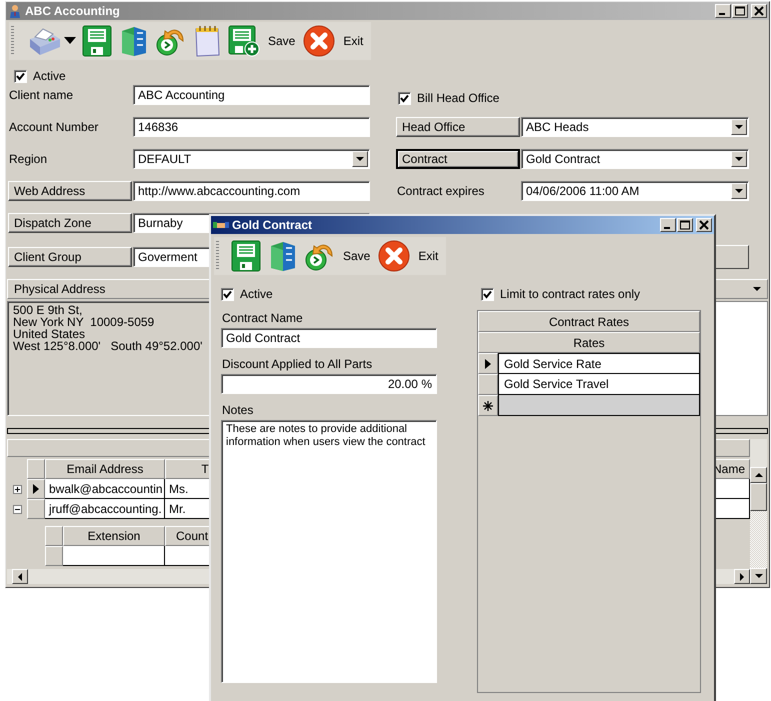 Image resolution: width=771 pixels, height=701 pixels. I want to click on expand-icon, so click(17, 489).